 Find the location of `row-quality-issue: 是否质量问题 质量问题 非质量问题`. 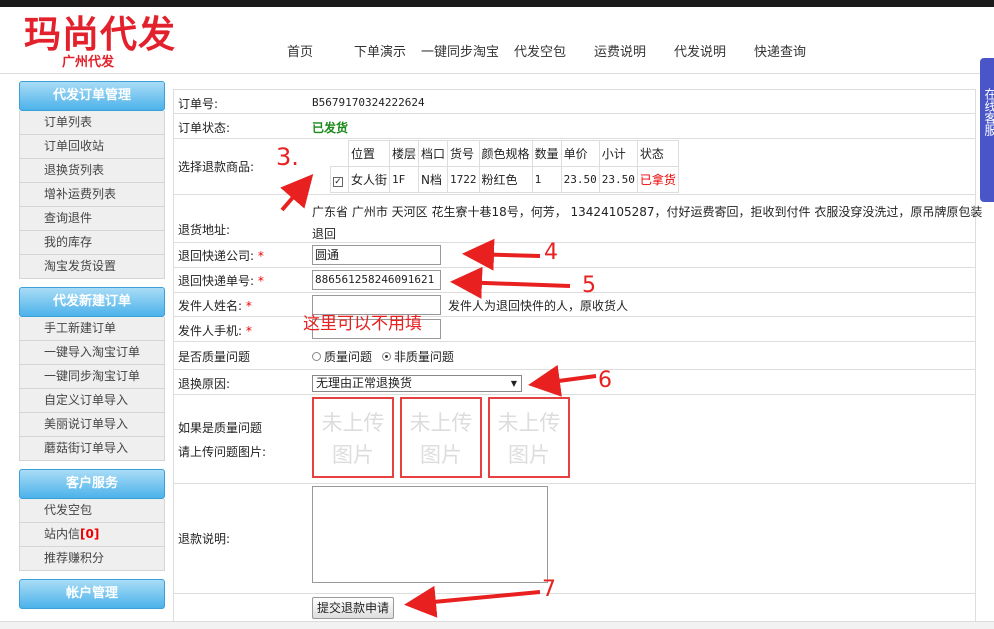

row-quality-issue: 是否质量问题 质量问题 非质量问题 is located at coordinates (574, 356).